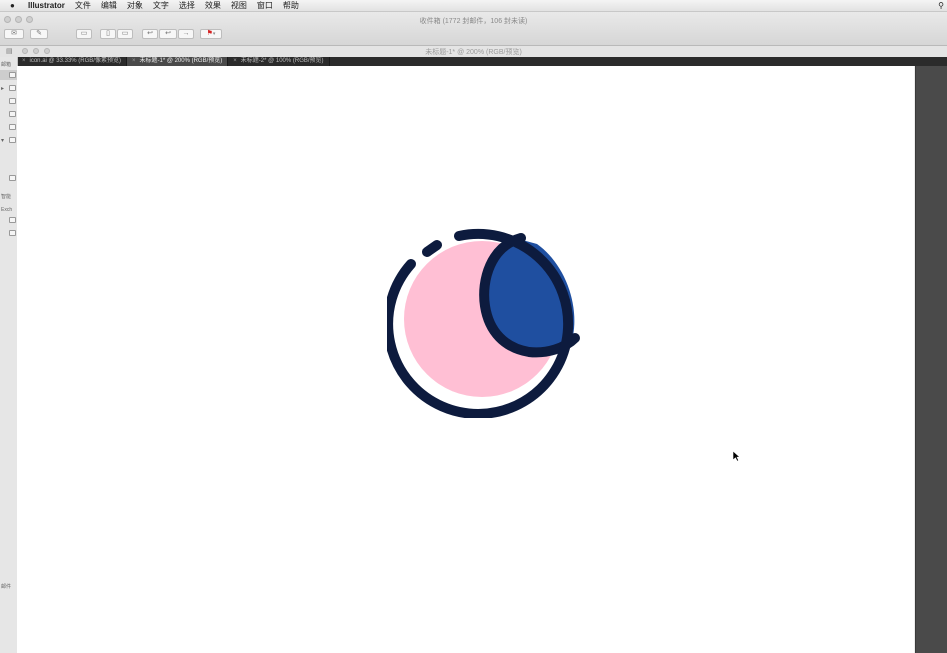 The height and width of the screenshot is (653, 947). Describe the element at coordinates (46, 5) in the screenshot. I see `menu-app-name: Illustrator` at that location.